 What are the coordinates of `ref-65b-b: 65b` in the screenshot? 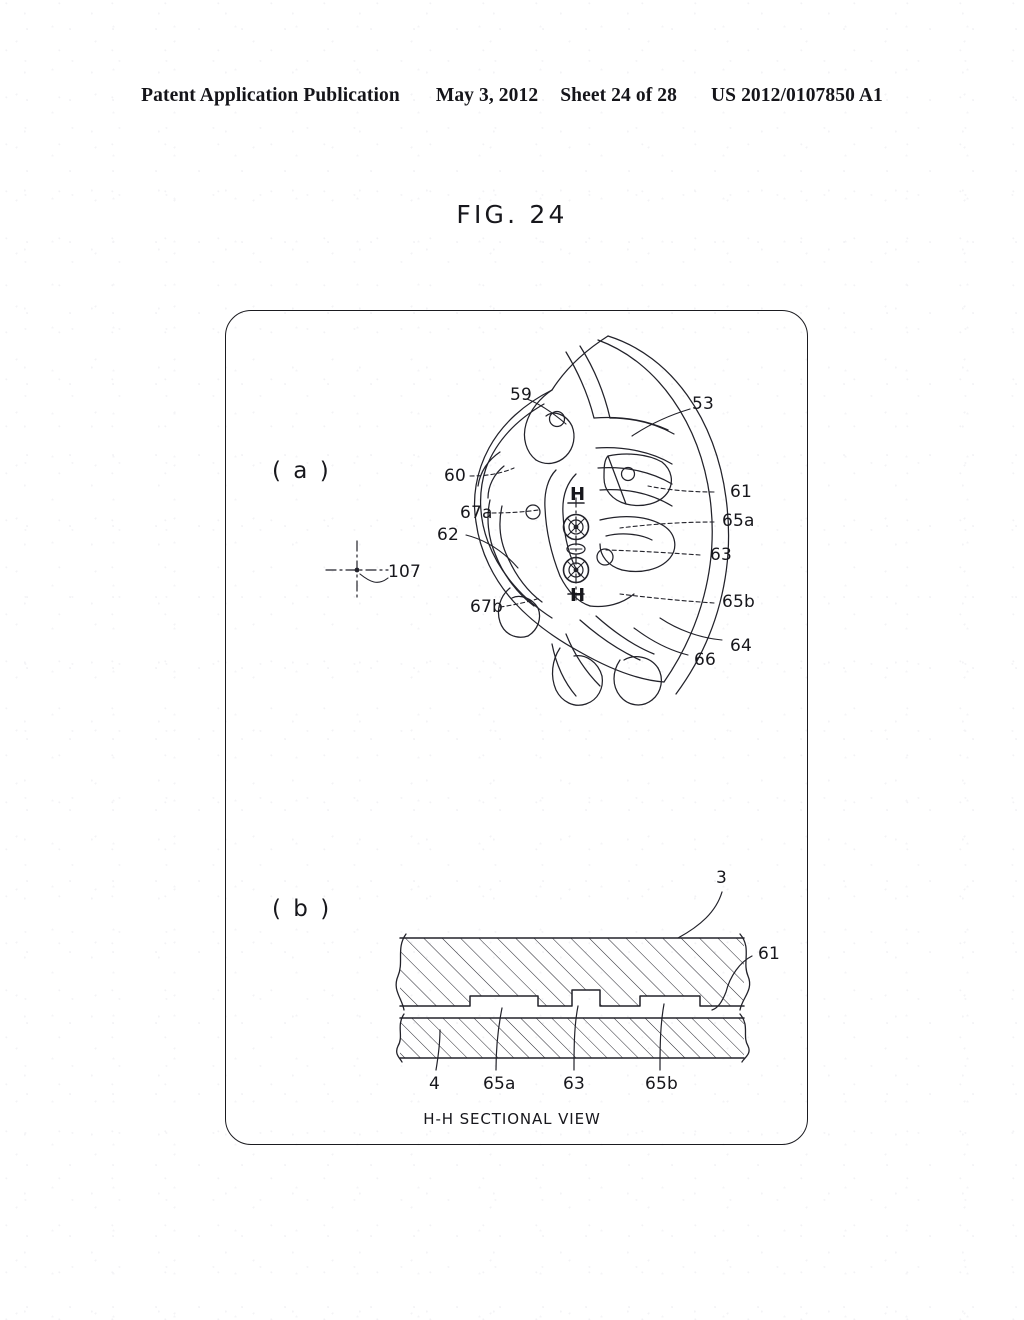 It's located at (662, 1084).